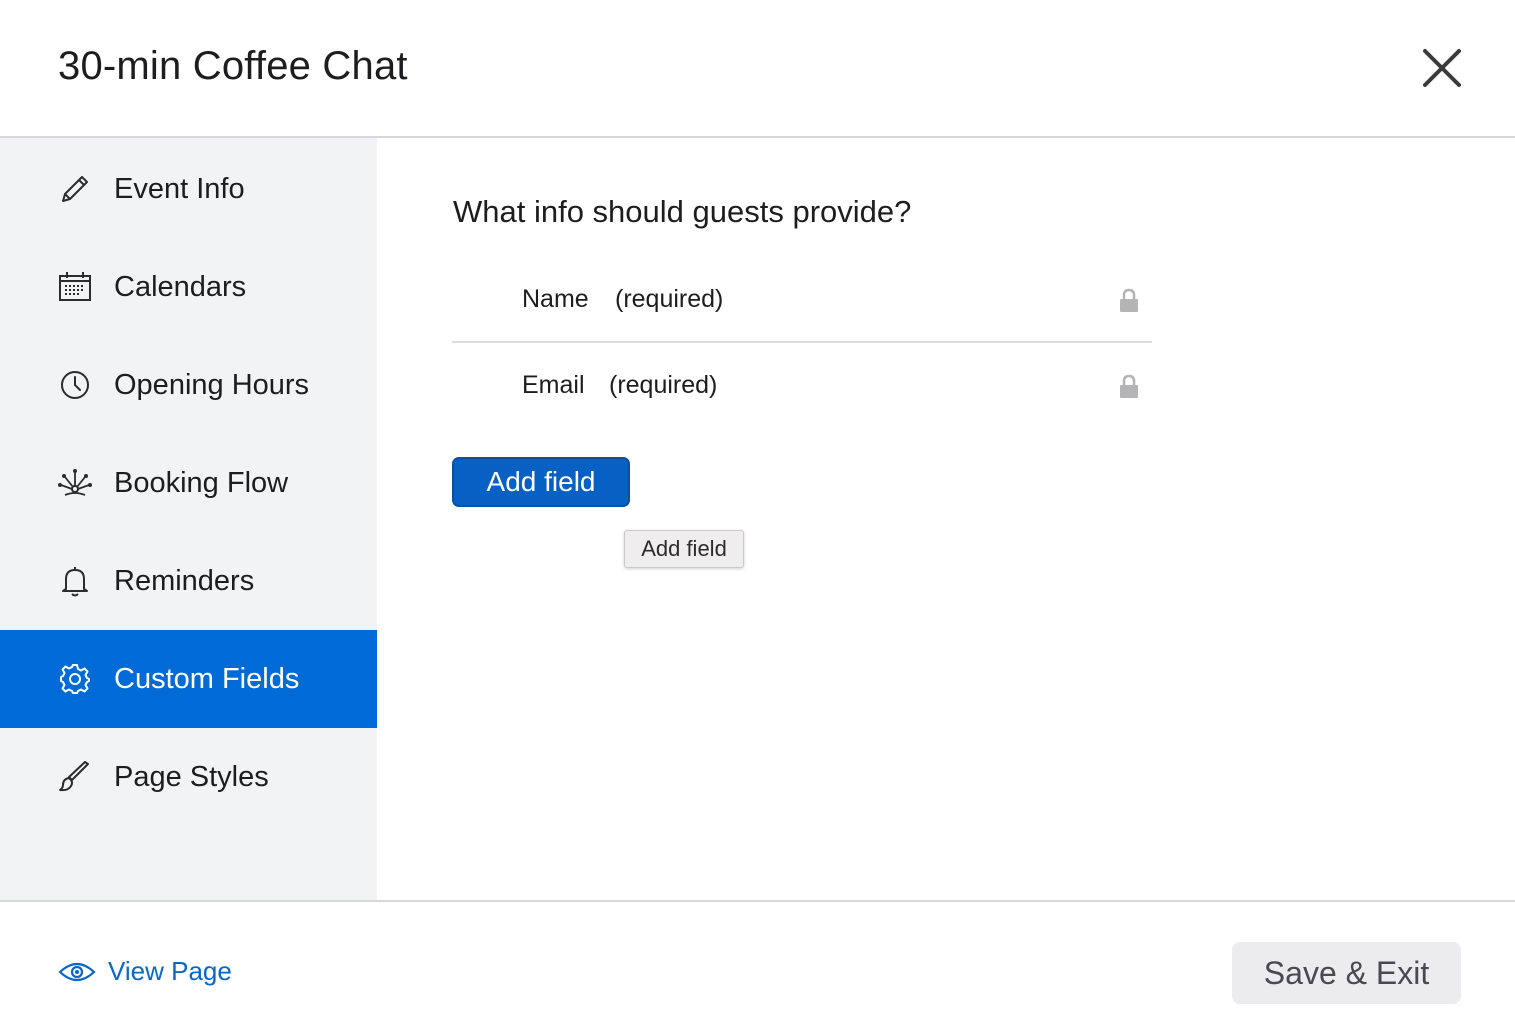 This screenshot has height=1035, width=1515. What do you see at coordinates (802, 386) in the screenshot?
I see `field-row-email: Email (required)` at bounding box center [802, 386].